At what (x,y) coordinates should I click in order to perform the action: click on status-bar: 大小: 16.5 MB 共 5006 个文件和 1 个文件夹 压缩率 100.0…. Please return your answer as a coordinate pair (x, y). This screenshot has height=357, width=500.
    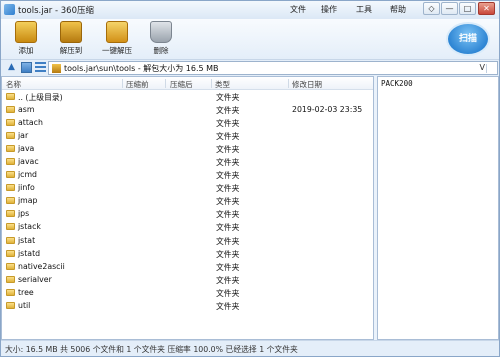
    Looking at the image, I should click on (250, 348).